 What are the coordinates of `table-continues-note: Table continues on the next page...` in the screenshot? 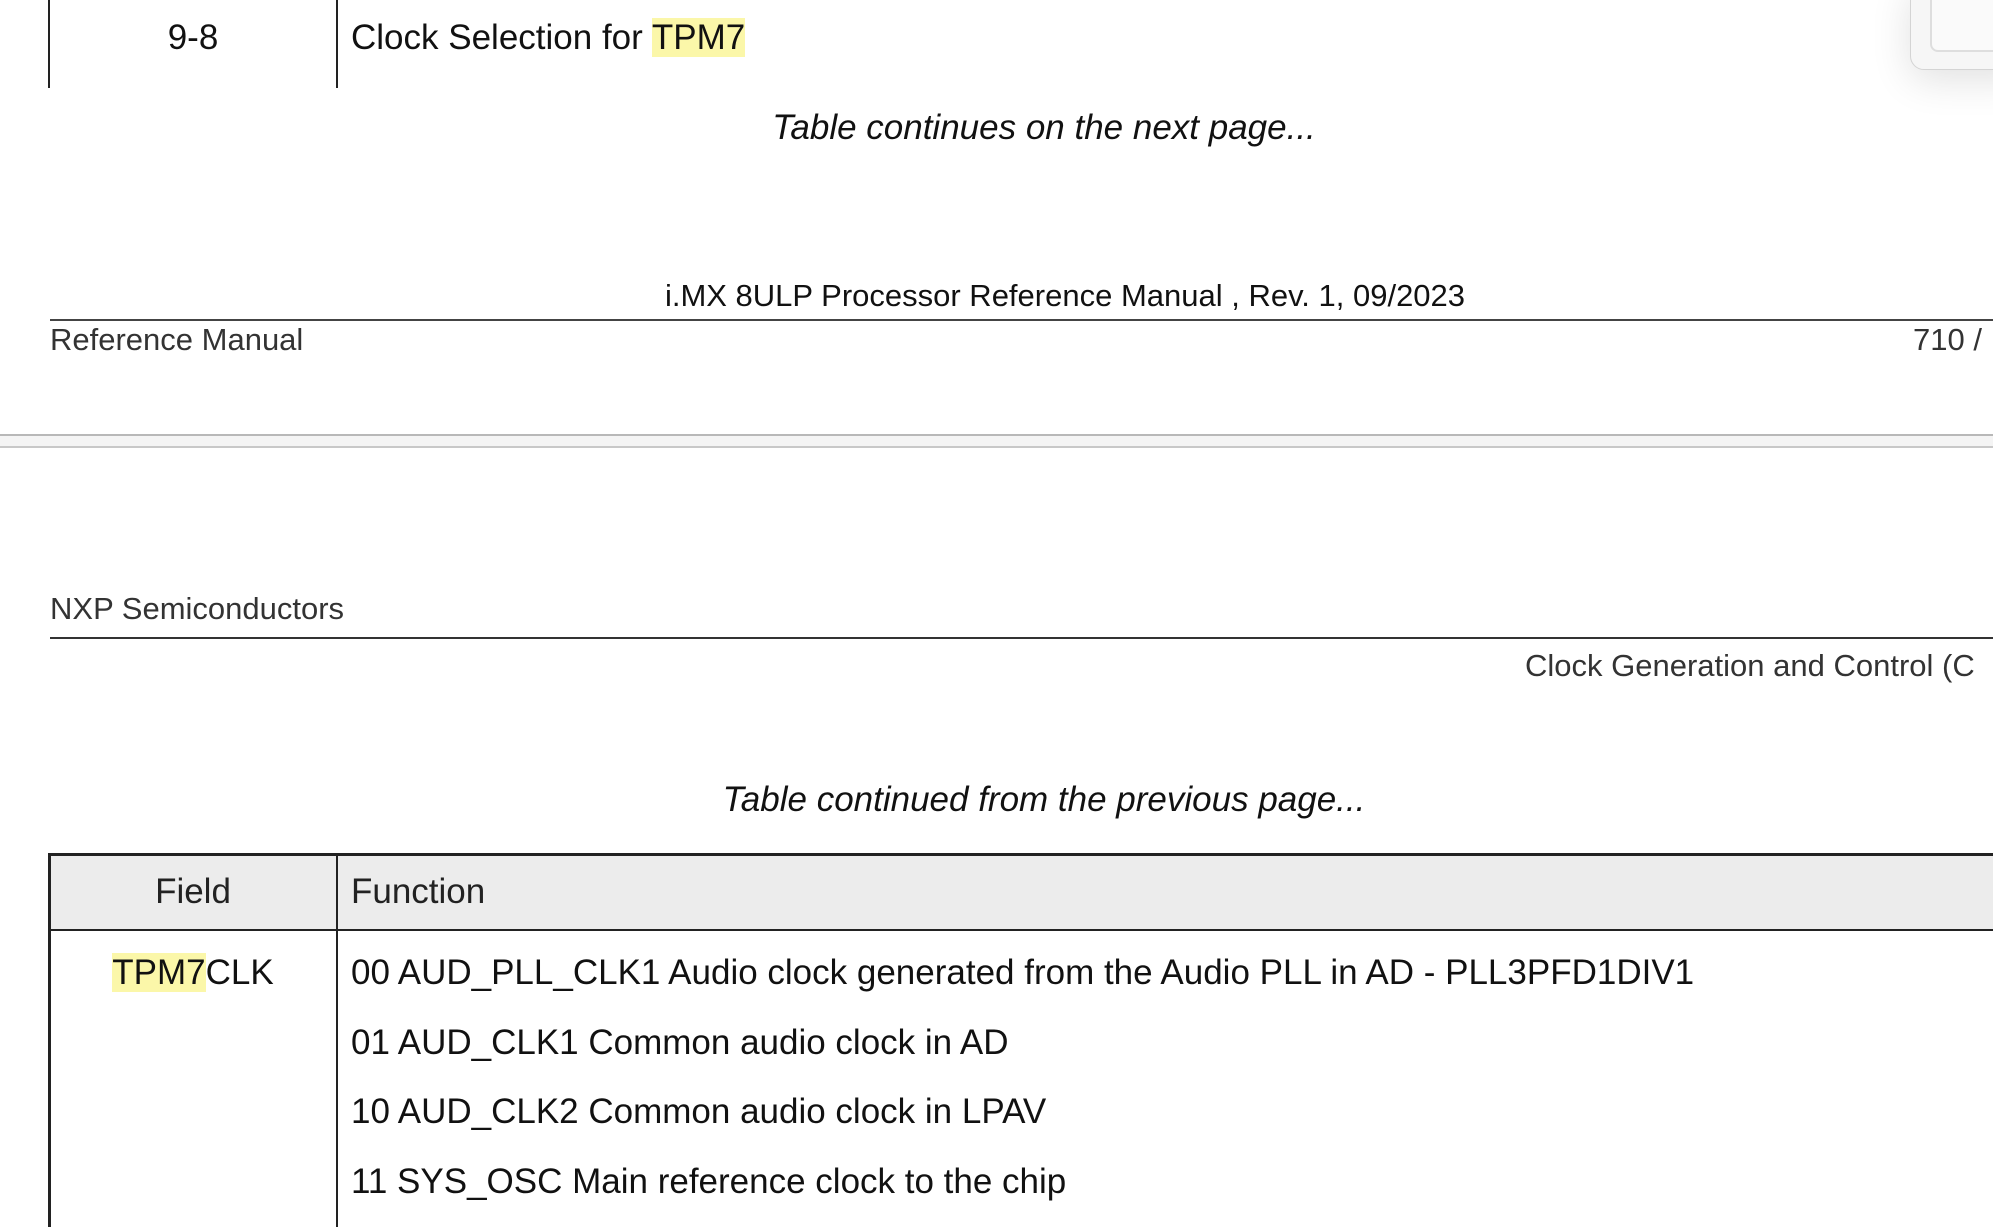 It's located at (1044, 127).